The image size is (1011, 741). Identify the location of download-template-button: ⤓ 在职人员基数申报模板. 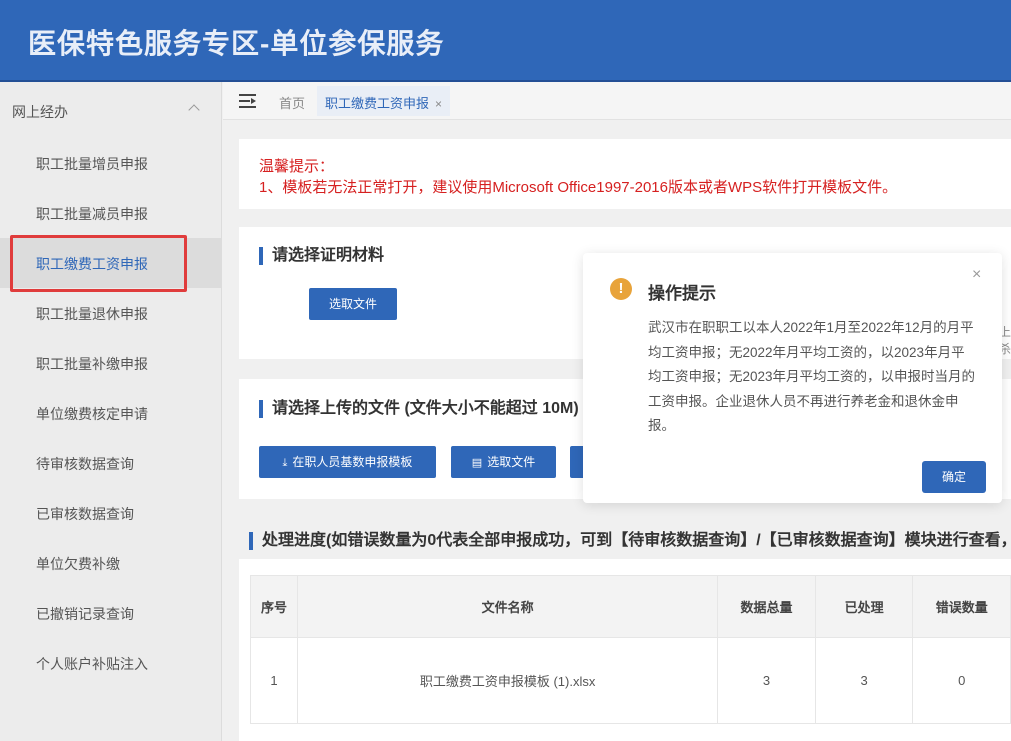
(347, 462).